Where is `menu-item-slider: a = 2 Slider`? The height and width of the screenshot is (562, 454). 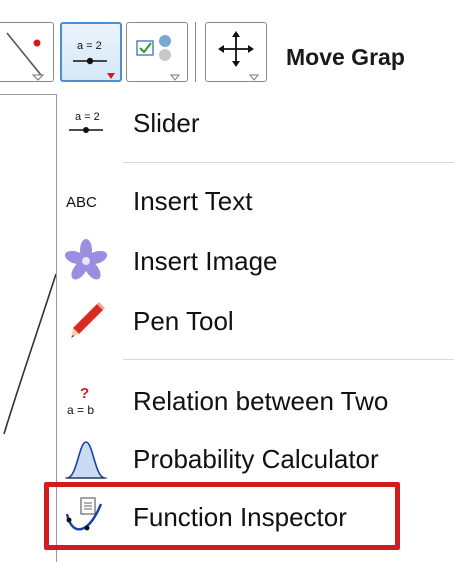
menu-item-slider: a = 2 Slider is located at coordinates (255, 123).